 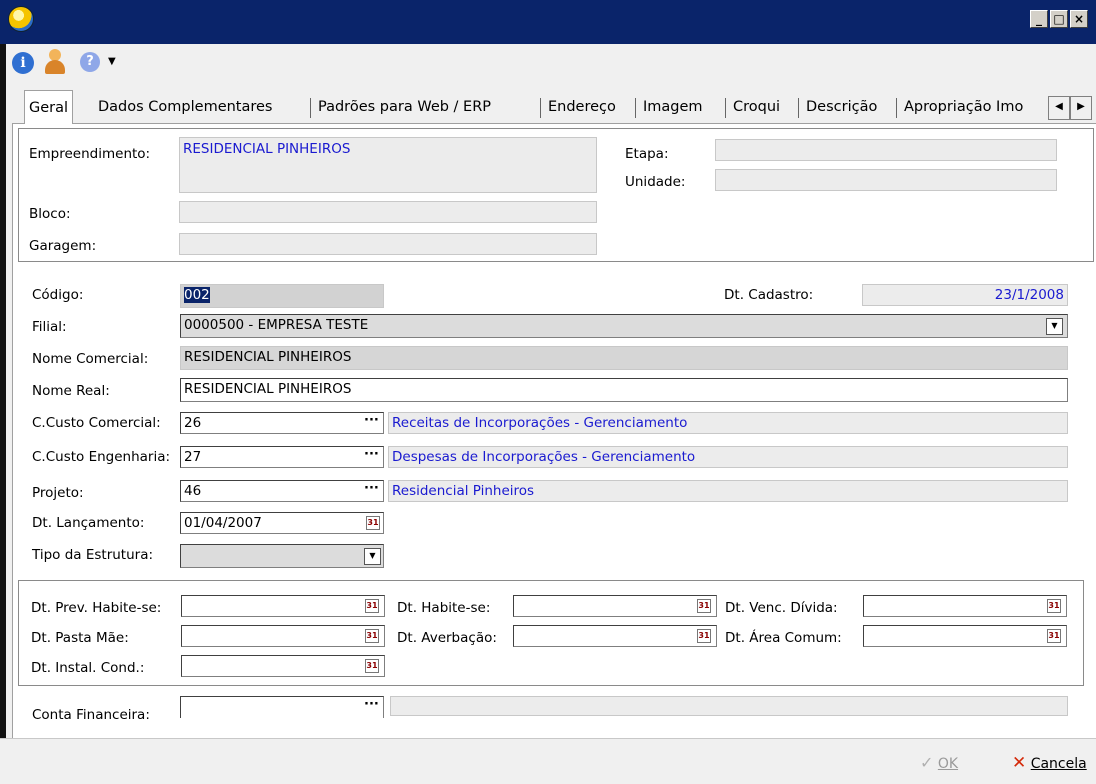 What do you see at coordinates (282, 457) in the screenshot?
I see `ccusto-engenharia-input: 27` at bounding box center [282, 457].